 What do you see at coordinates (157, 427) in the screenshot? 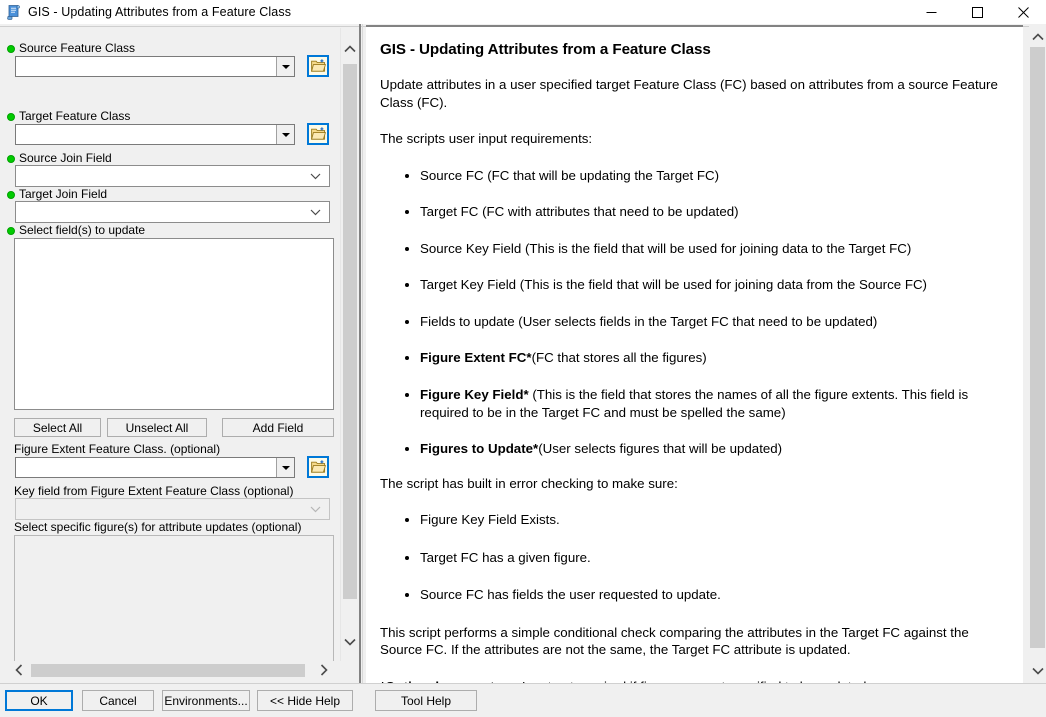
I see `unselect-all-button: Unselect All` at bounding box center [157, 427].